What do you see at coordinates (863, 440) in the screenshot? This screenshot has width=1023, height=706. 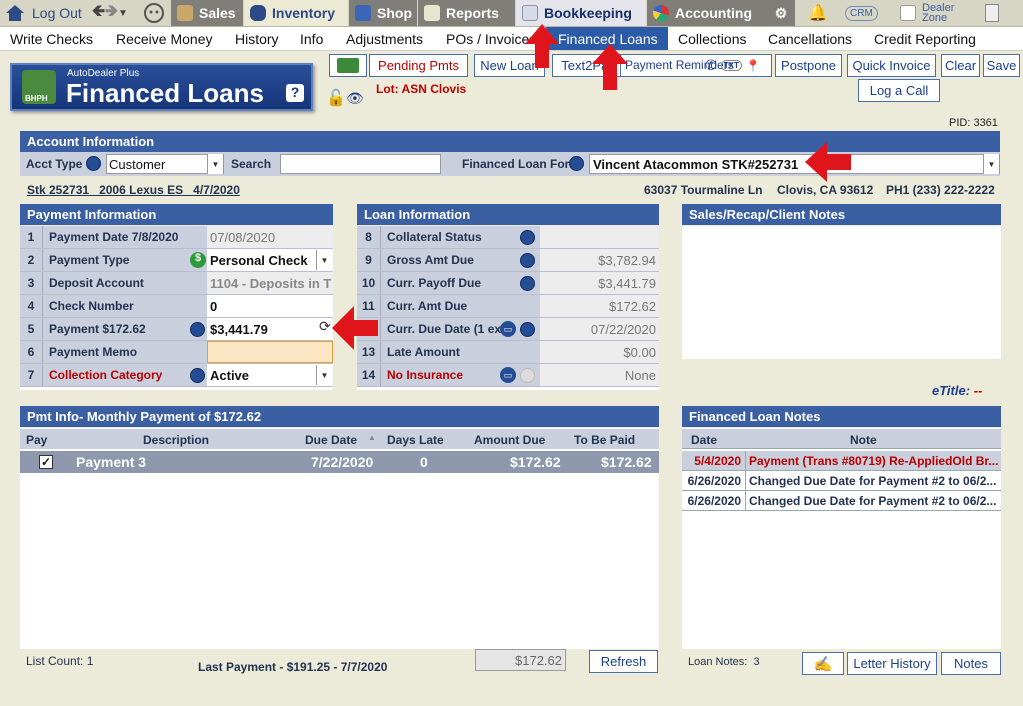 I see `col-note: Note` at bounding box center [863, 440].